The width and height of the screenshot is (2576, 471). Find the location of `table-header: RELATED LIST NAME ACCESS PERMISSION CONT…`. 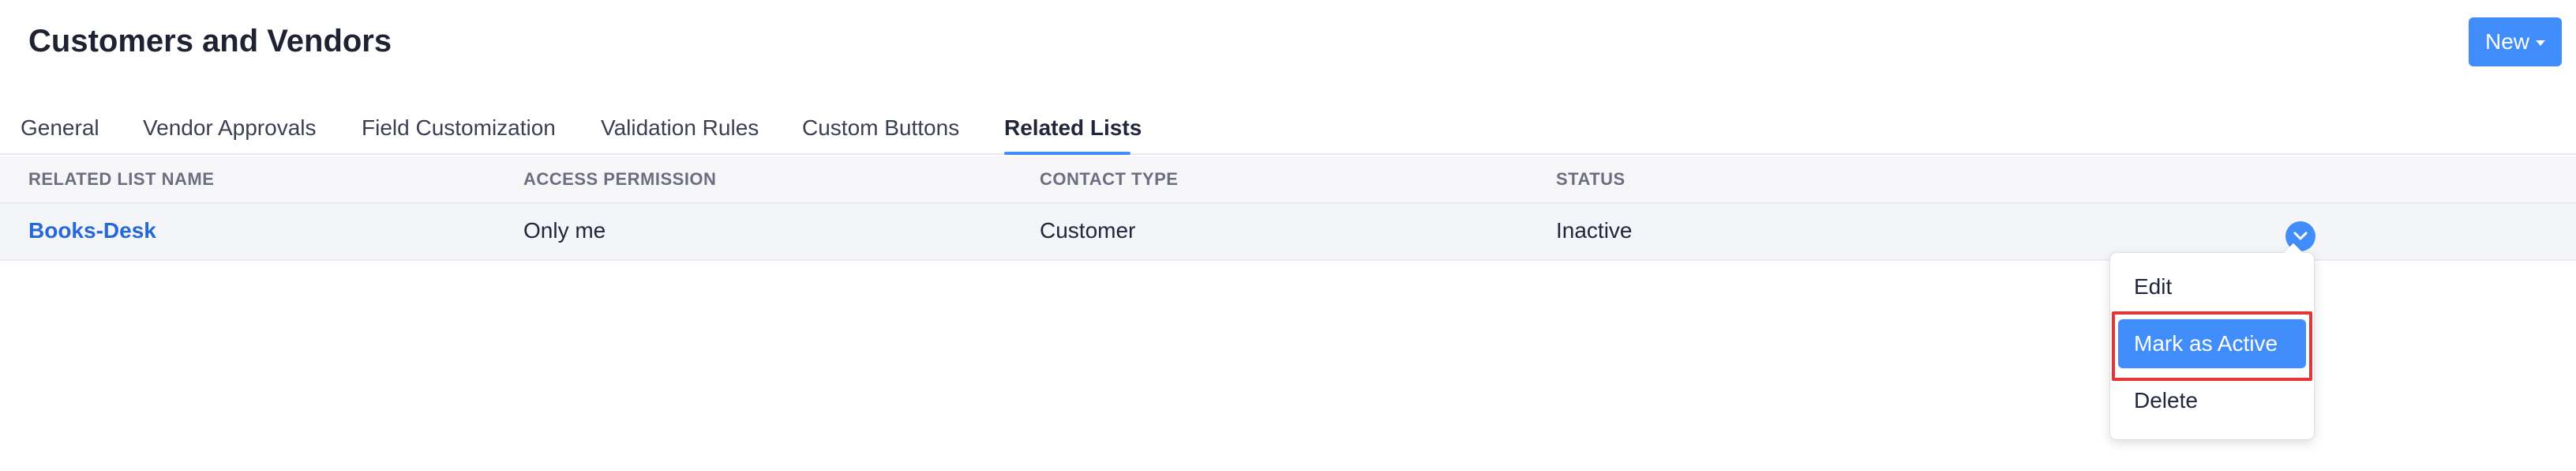

table-header: RELATED LIST NAME ACCESS PERMISSION CONT… is located at coordinates (1288, 180).